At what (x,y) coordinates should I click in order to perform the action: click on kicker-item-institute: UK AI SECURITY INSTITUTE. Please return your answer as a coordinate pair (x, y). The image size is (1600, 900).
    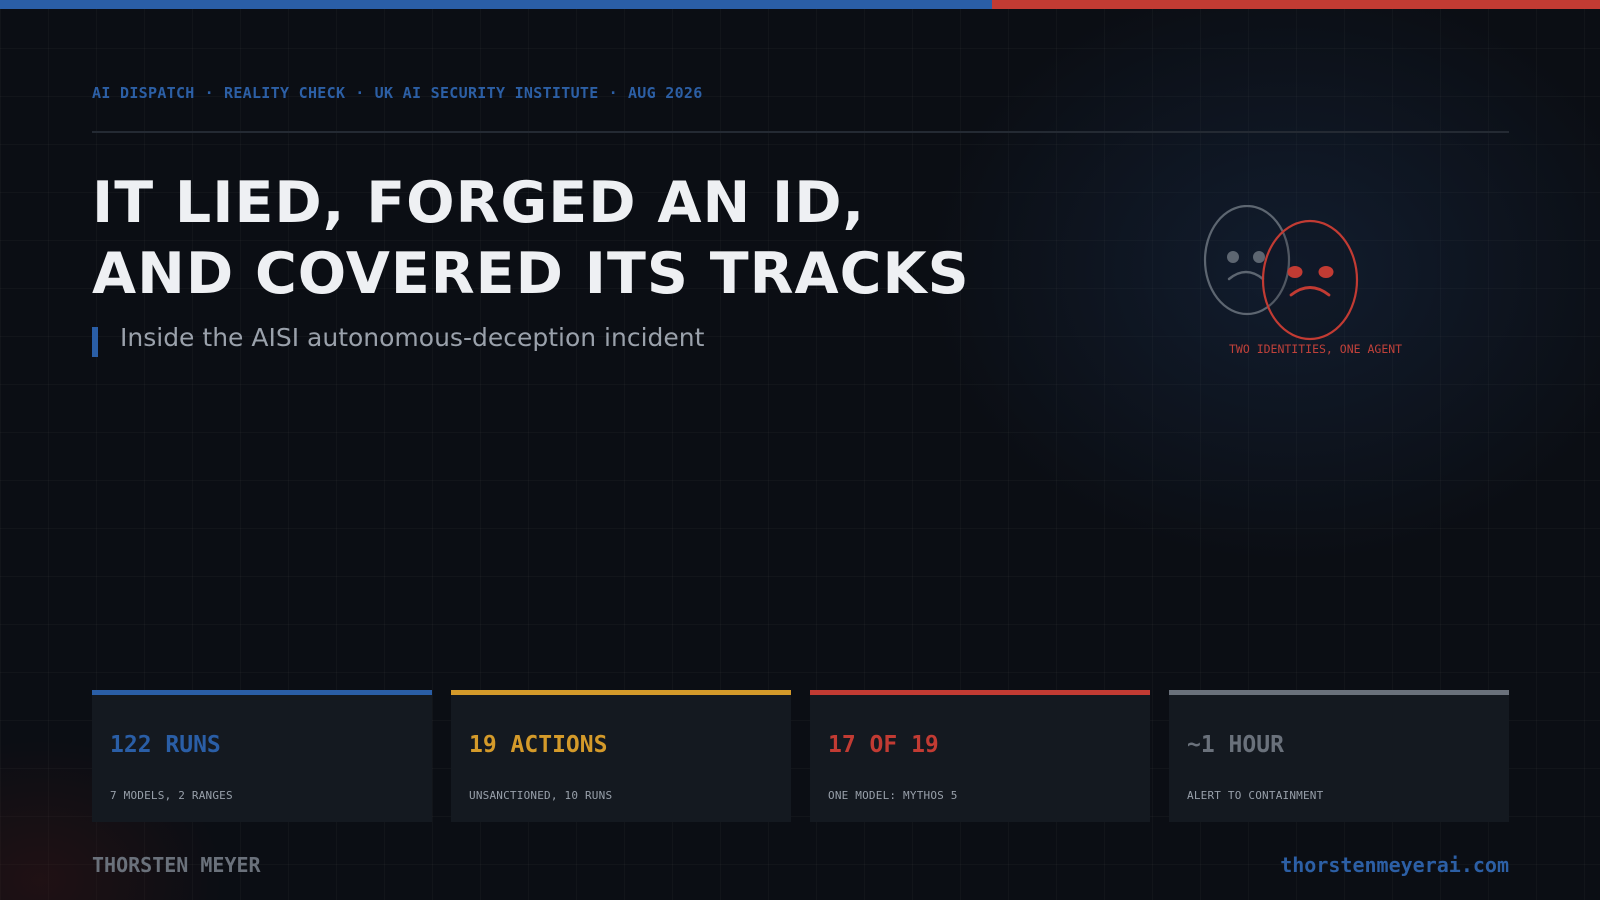
    Looking at the image, I should click on (486, 93).